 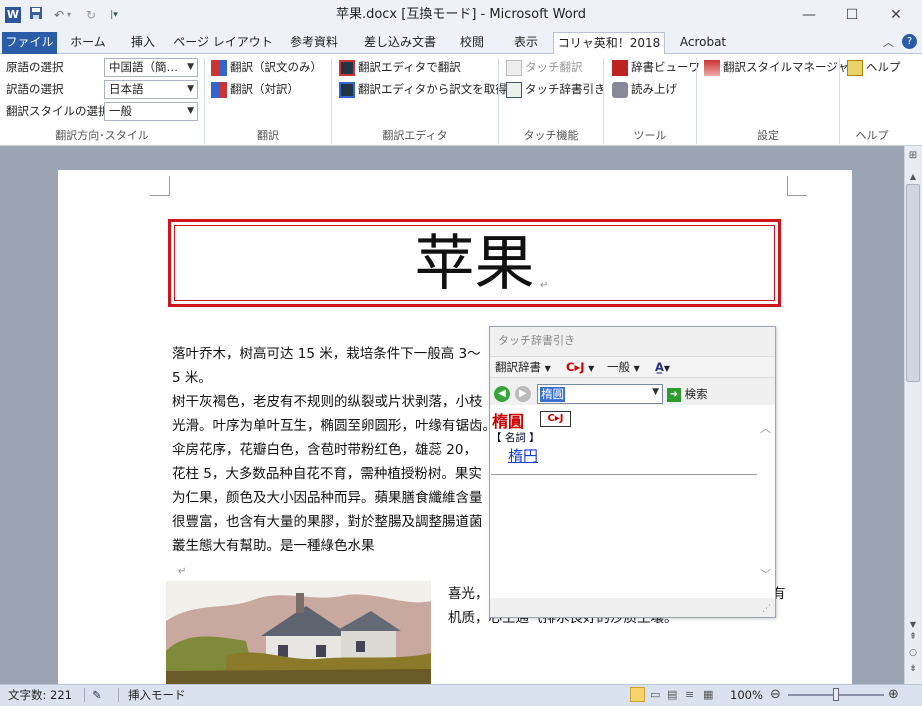 I want to click on dictionary-viewer-button: 辞書ビューワ, so click(x=656, y=67).